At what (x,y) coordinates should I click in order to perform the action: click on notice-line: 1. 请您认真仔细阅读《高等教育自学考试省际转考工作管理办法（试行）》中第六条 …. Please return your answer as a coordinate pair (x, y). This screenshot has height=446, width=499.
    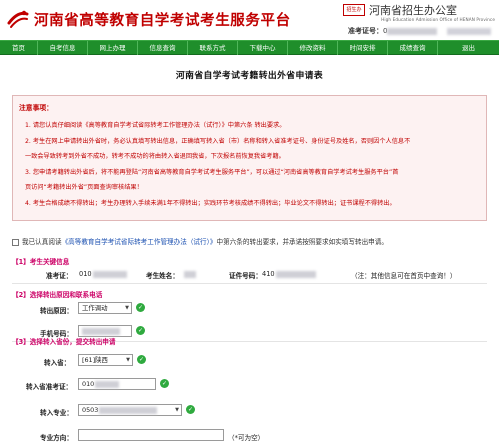
    Looking at the image, I should click on (155, 125).